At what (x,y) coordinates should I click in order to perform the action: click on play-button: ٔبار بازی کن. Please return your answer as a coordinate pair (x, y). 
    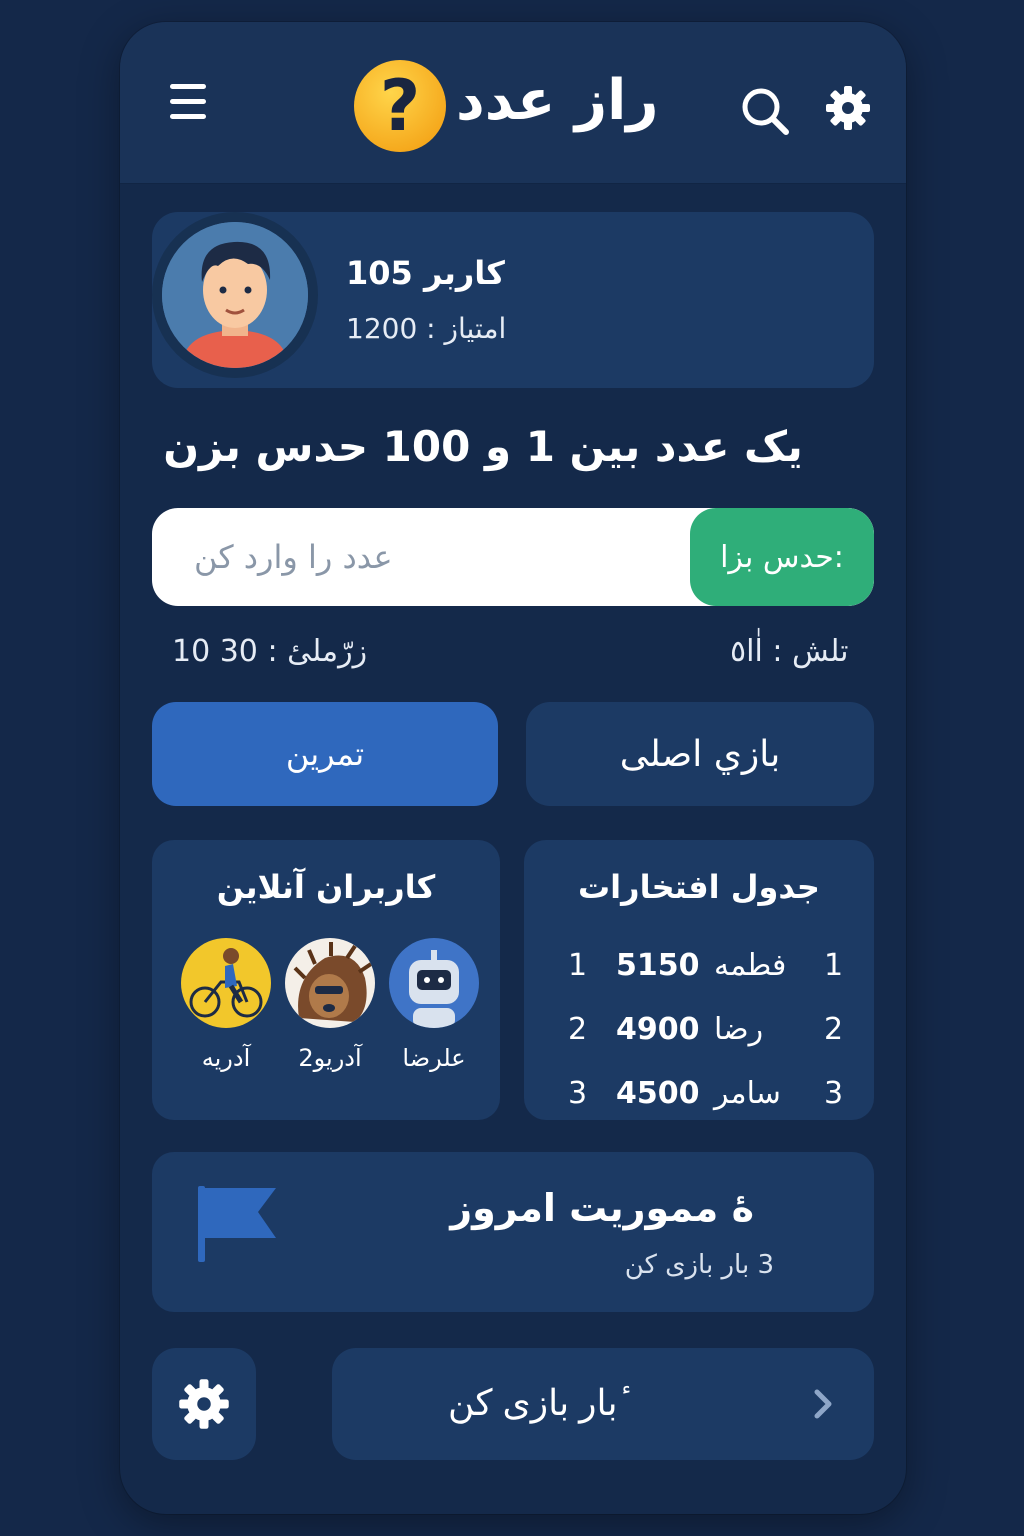
    Looking at the image, I should click on (603, 1404).